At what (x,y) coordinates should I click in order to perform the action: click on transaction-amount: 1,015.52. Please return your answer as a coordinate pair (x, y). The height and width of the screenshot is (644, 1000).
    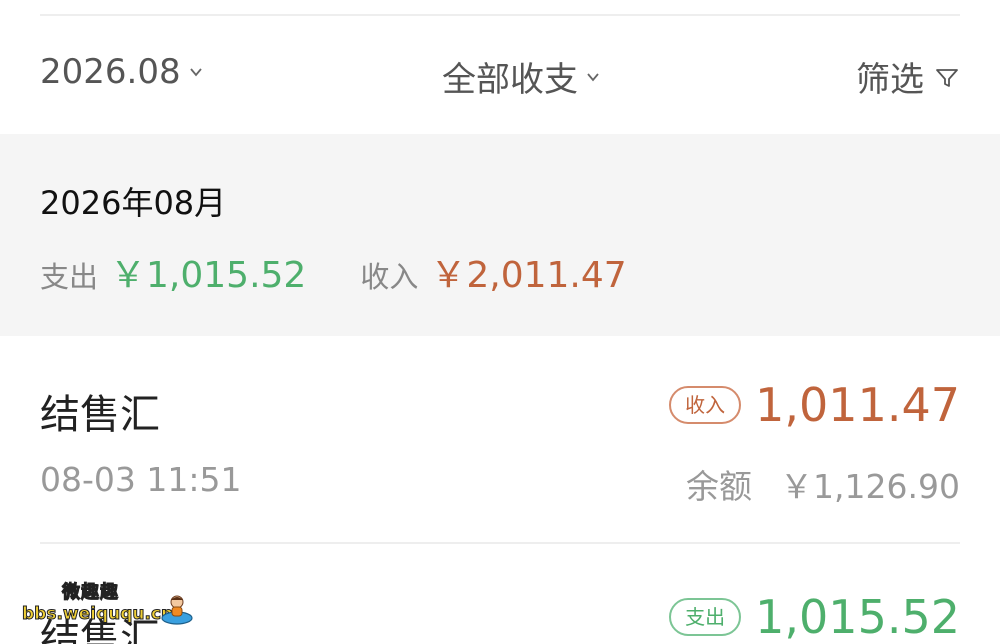
    Looking at the image, I should click on (857, 617).